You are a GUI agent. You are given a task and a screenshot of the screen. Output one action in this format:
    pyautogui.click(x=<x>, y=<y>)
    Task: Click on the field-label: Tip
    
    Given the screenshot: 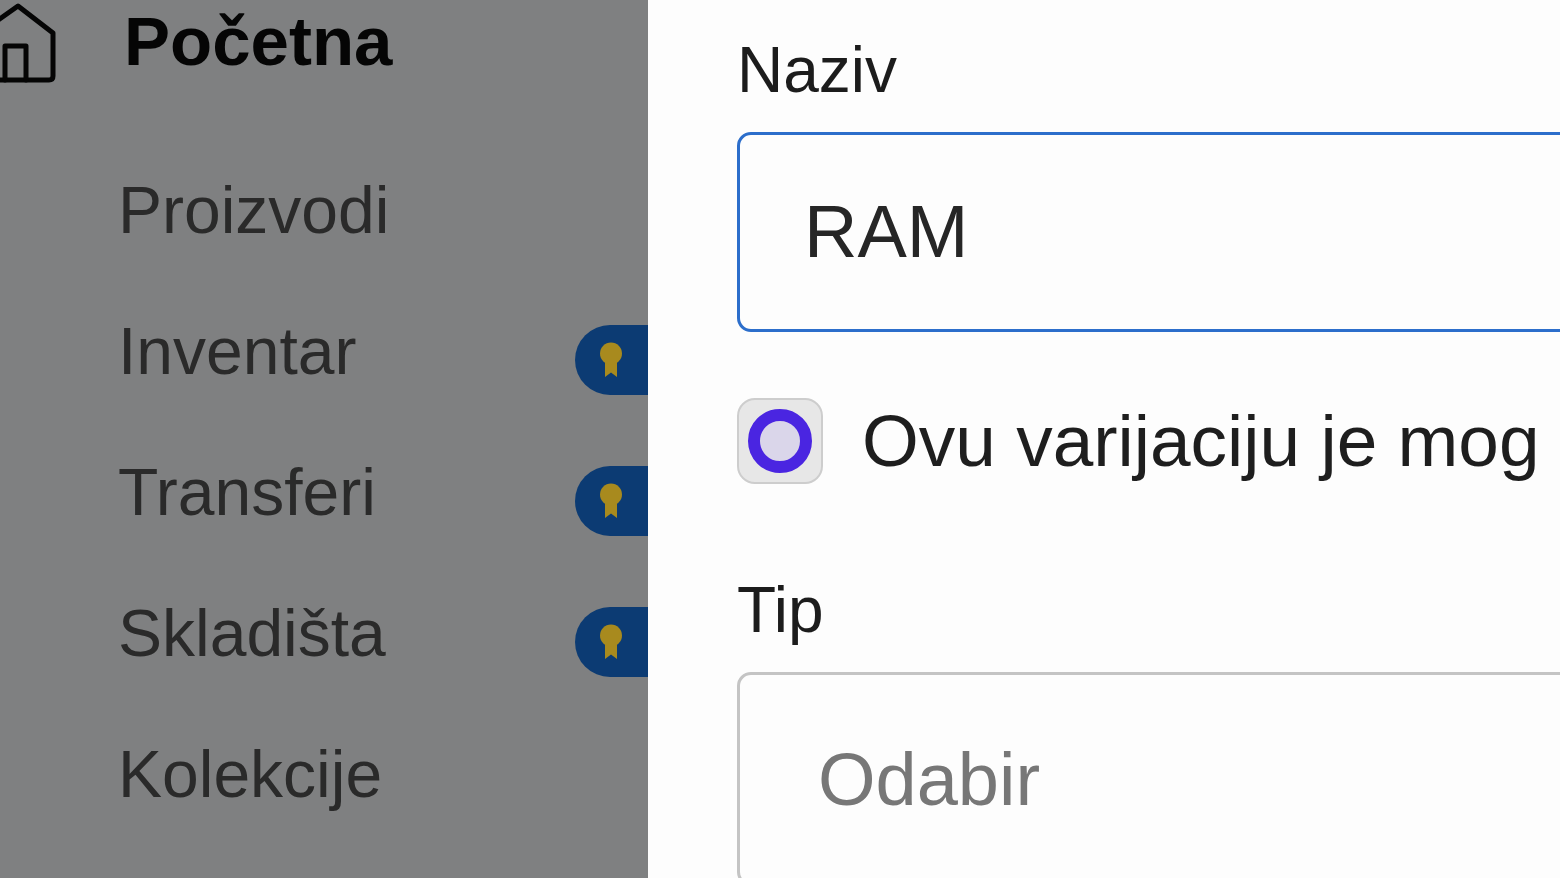 What is the action you would take?
    pyautogui.click(x=780, y=611)
    